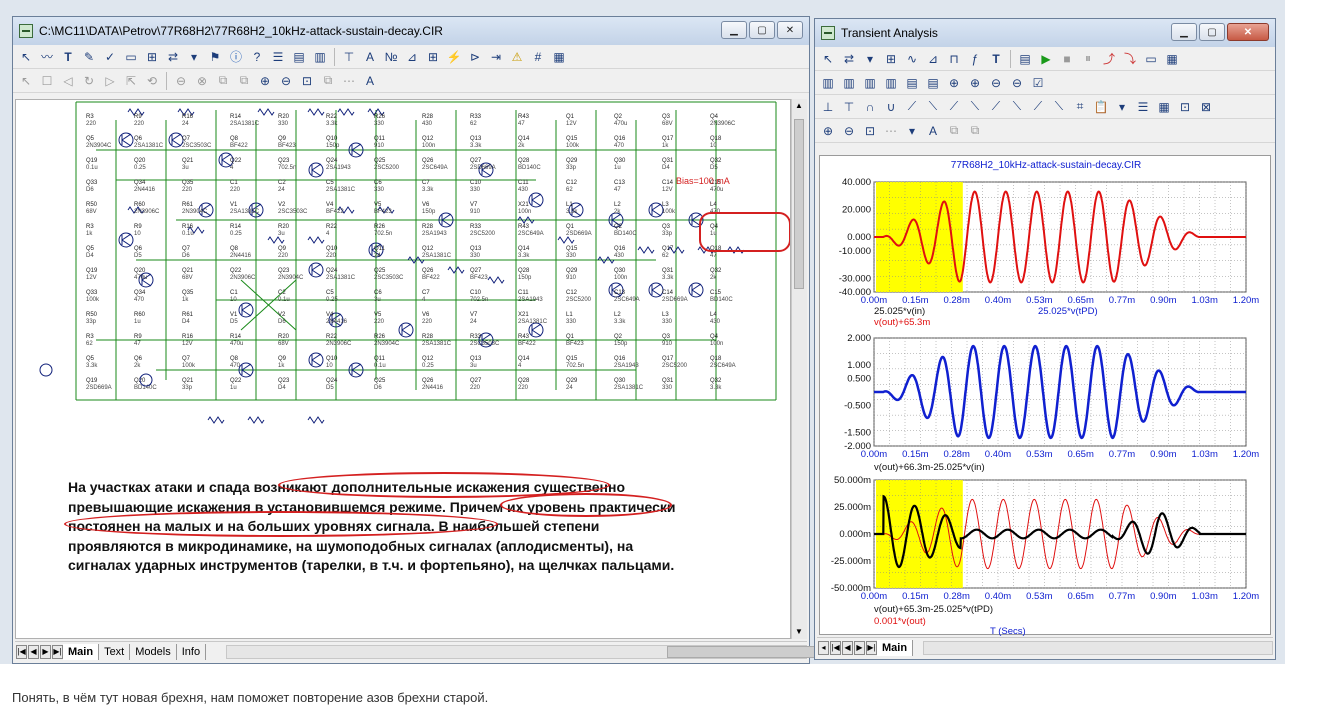 The width and height of the screenshot is (1323, 727). Describe the element at coordinates (370, 57) in the screenshot. I see `text-attr-icon: A` at that location.